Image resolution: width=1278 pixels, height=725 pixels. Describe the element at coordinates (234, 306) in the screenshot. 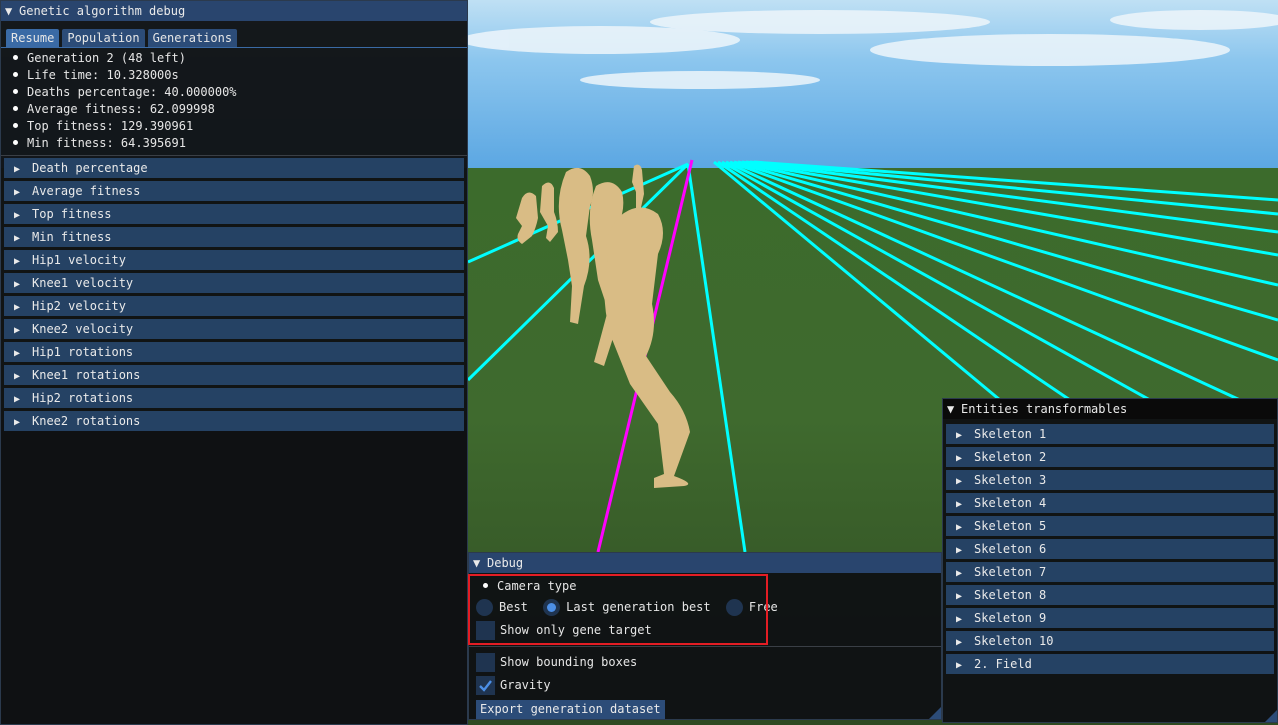

I see `section-hip2-velocity: ▶ Hip2 velocity` at that location.